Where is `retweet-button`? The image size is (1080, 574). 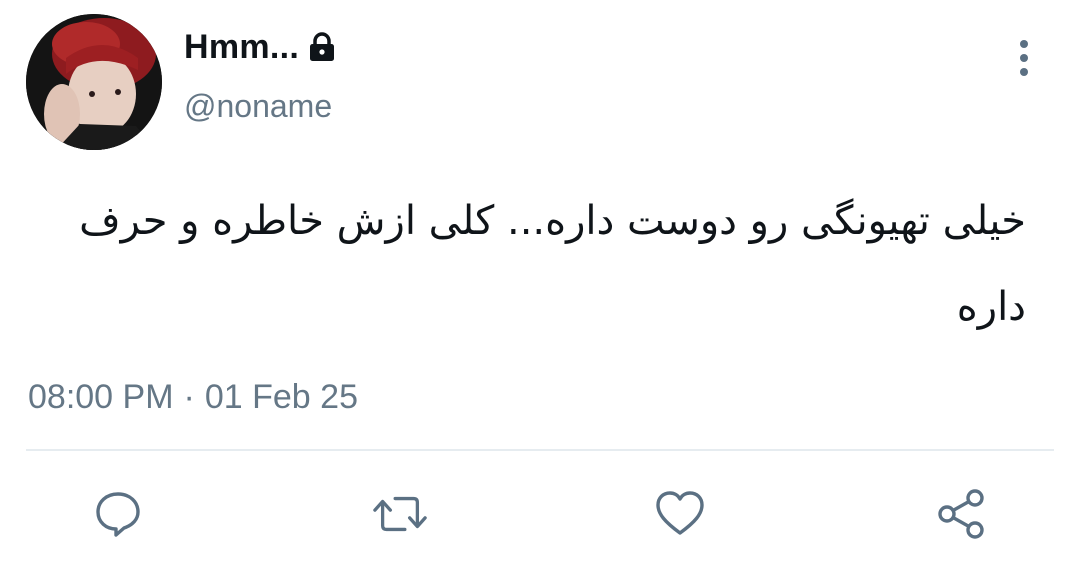
retweet-button is located at coordinates (400, 514).